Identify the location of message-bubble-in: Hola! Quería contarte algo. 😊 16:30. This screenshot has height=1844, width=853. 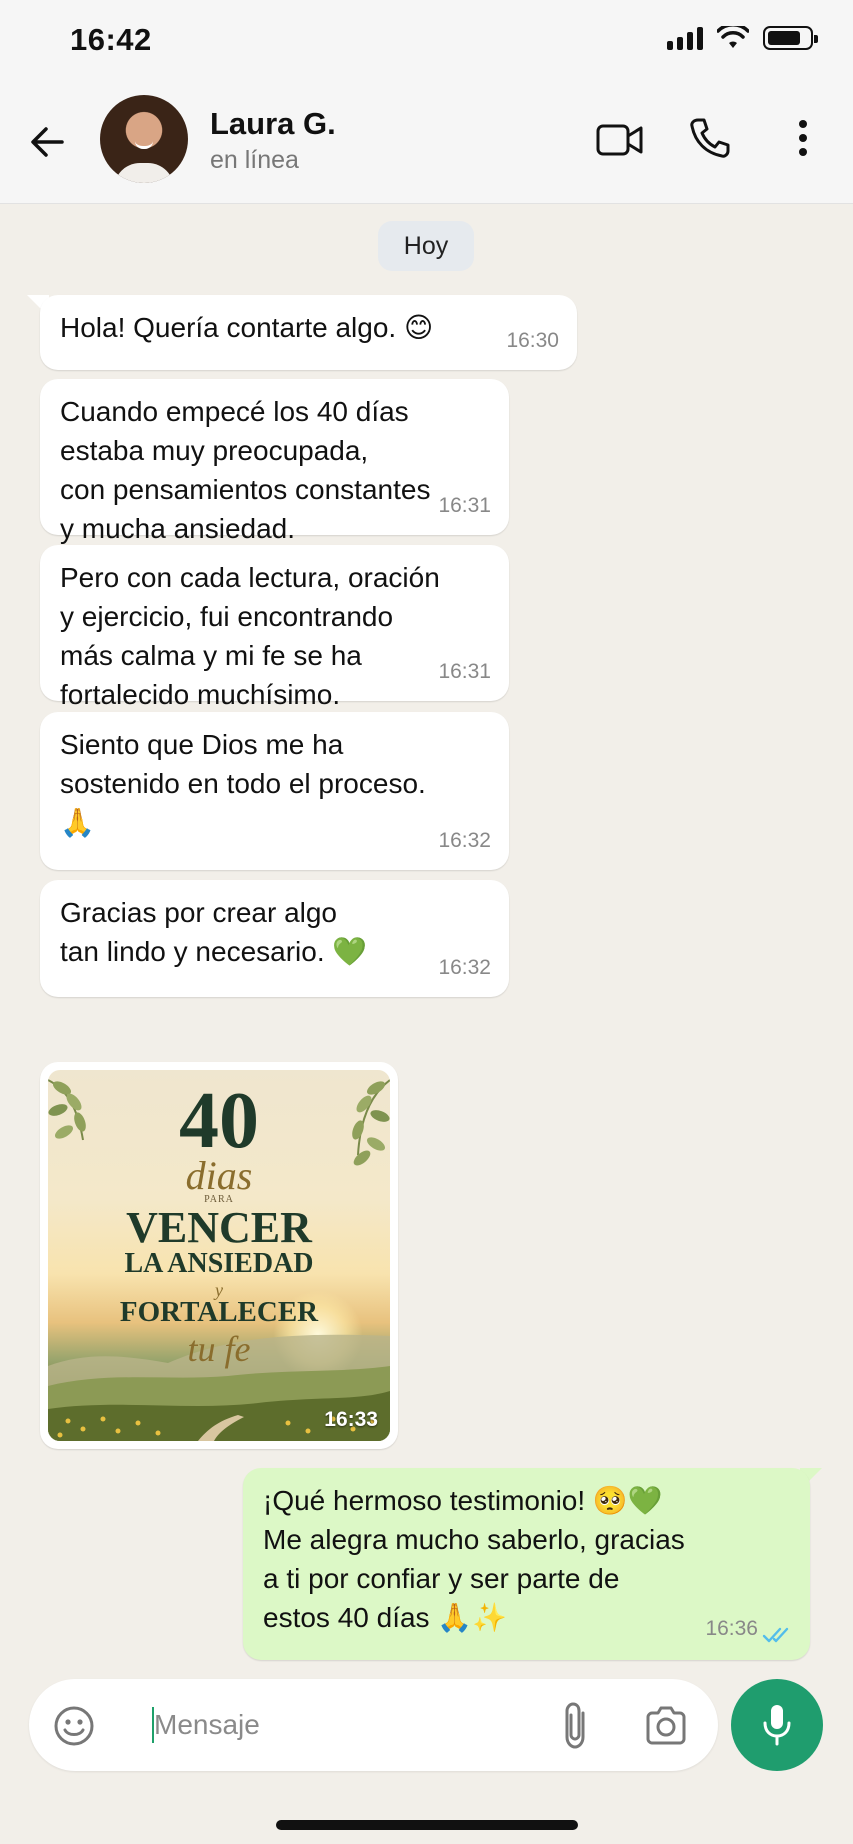
(308, 332).